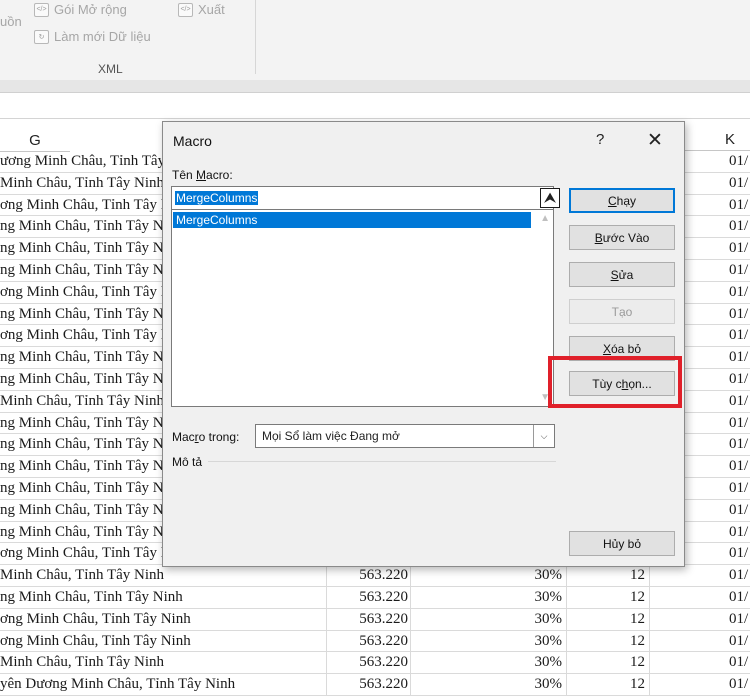 The image size is (750, 696). I want to click on export-label: Xuất, so click(211, 9).